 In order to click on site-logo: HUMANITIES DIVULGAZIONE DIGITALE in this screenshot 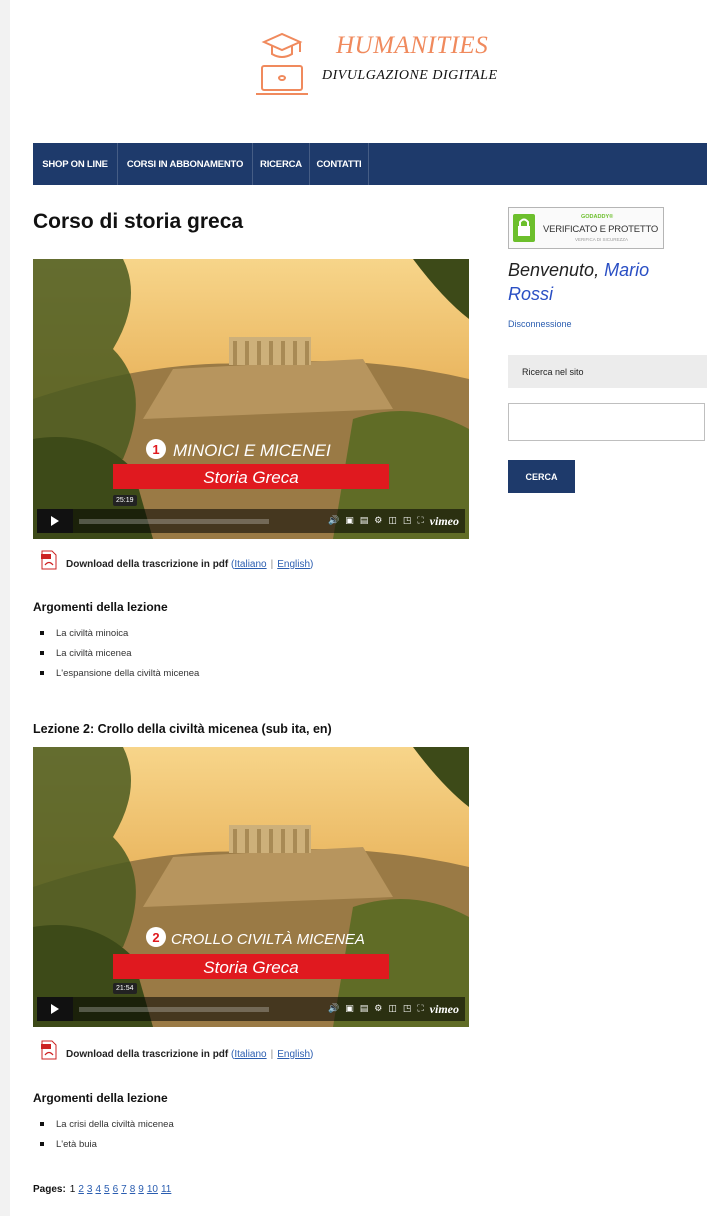, I will do `click(389, 64)`.